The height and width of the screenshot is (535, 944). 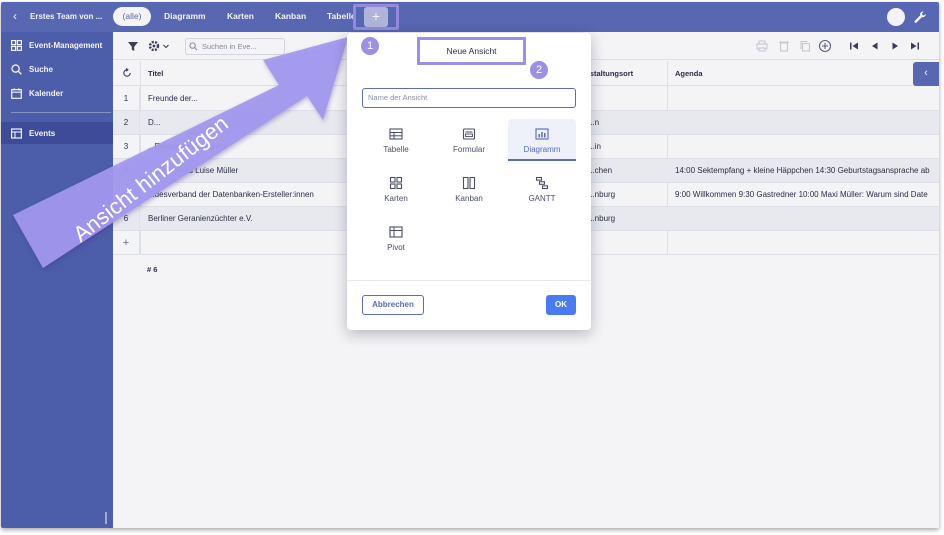 What do you see at coordinates (185, 16) in the screenshot?
I see `tab-diagramm: Diagramm` at bounding box center [185, 16].